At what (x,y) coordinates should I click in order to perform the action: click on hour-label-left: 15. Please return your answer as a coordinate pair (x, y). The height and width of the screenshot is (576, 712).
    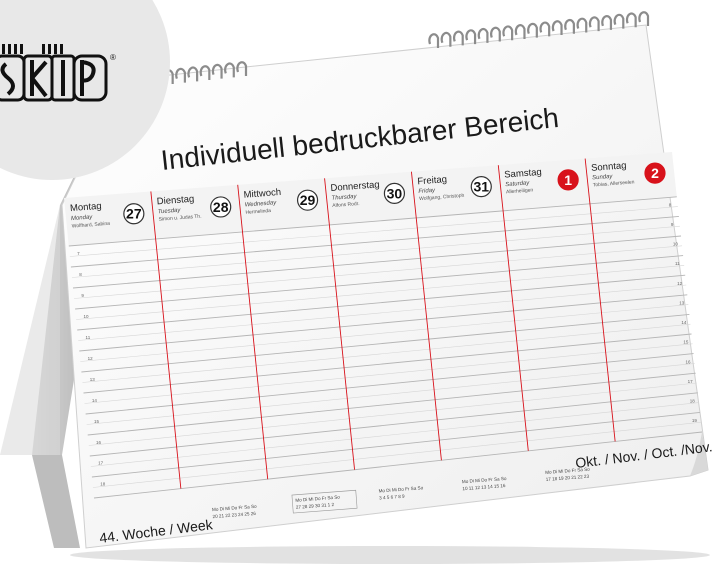
    Looking at the image, I should click on (97, 421).